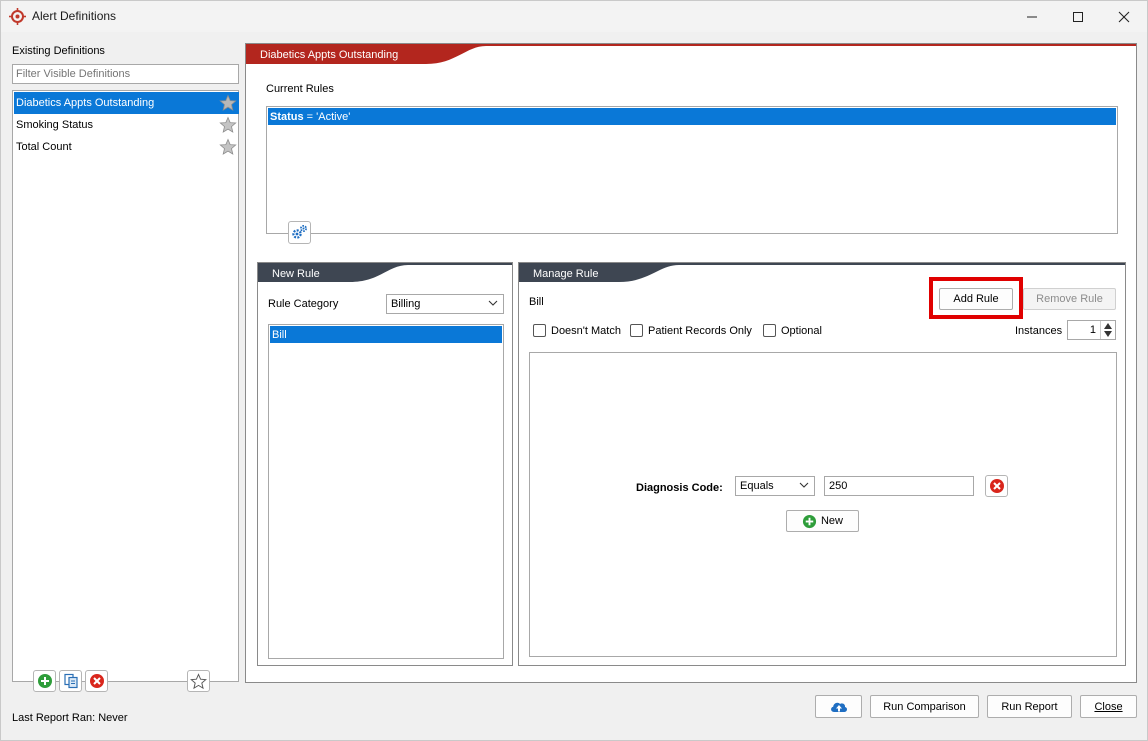 The width and height of the screenshot is (1148, 741). Describe the element at coordinates (574, 16) in the screenshot. I see `title-bar: Alert Definitions` at that location.